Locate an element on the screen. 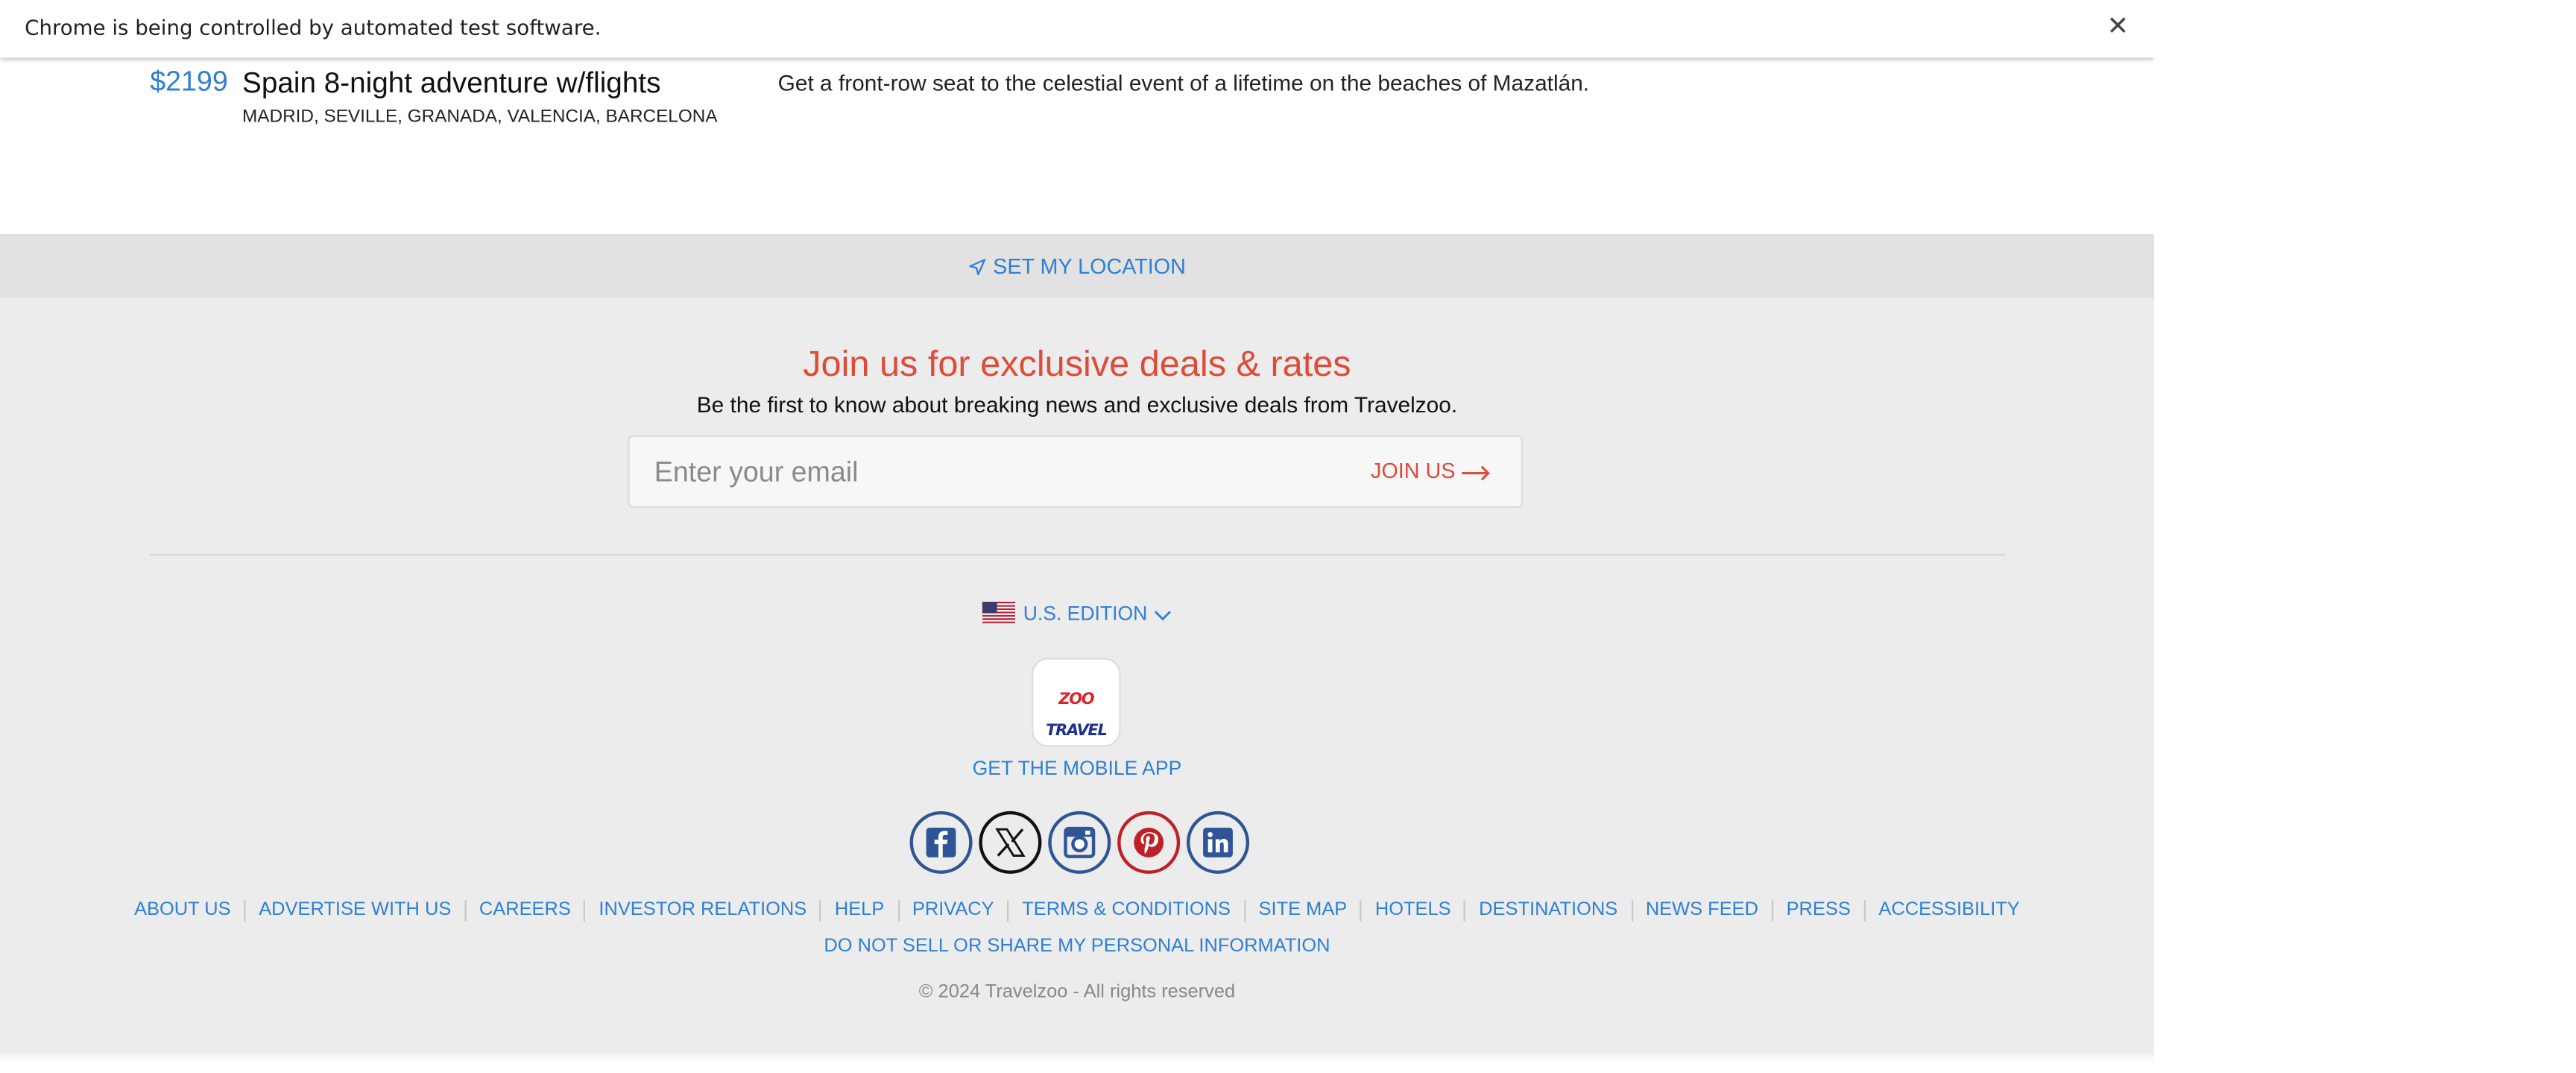 Image resolution: width=2576 pixels, height=1073 pixels. instagram-icon is located at coordinates (1079, 842).